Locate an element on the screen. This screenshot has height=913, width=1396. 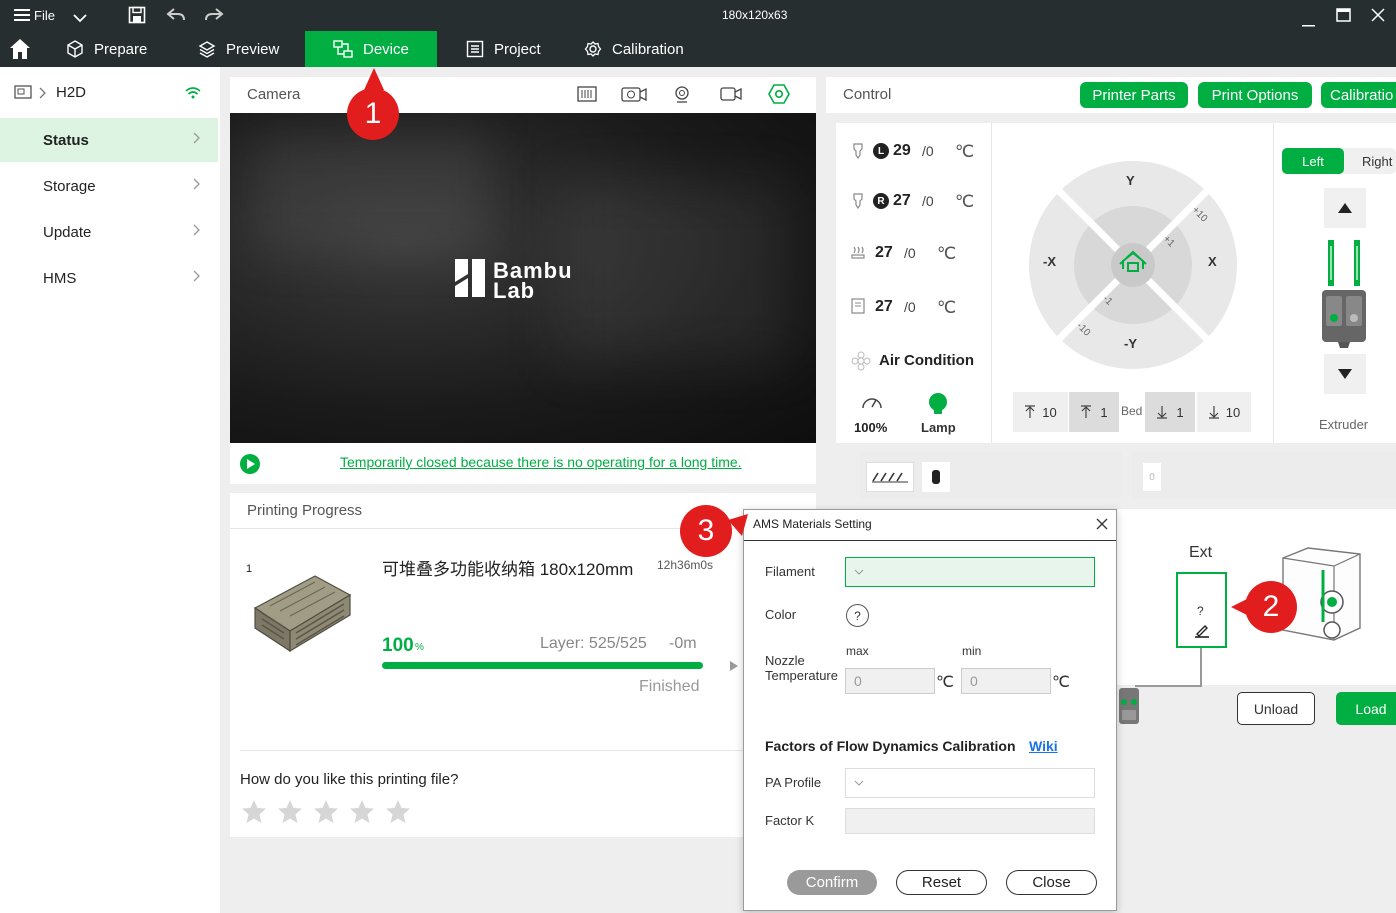
sidebar-item-status: Status is located at coordinates (109, 140).